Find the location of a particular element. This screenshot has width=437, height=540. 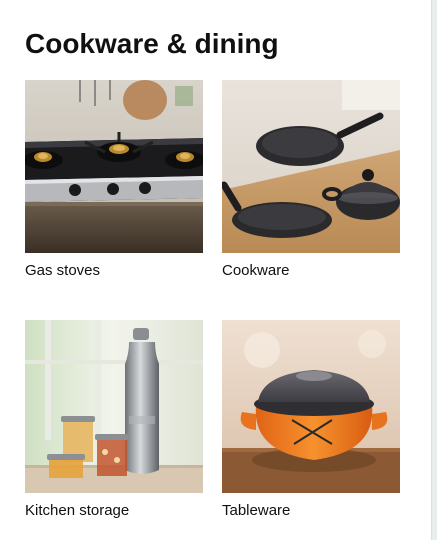

page-scroll-edge is located at coordinates (434, 270).